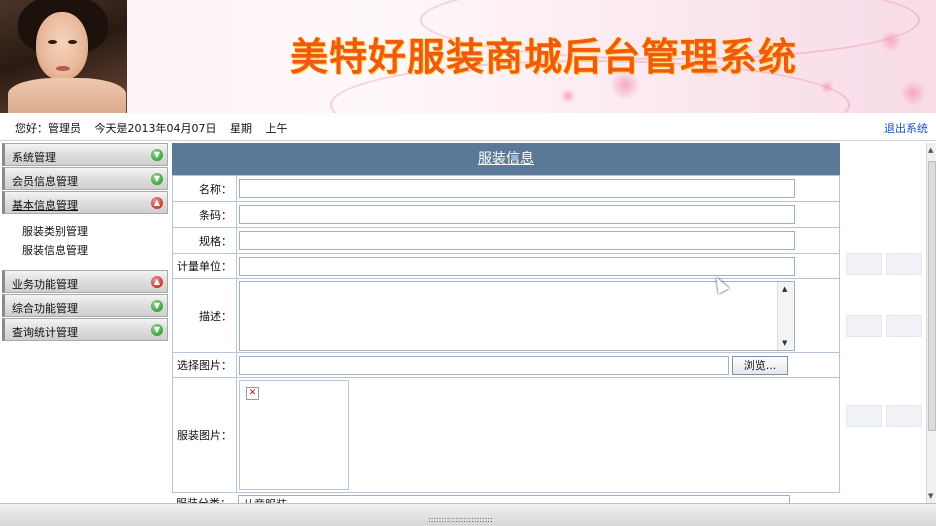 This screenshot has height=526, width=936. What do you see at coordinates (204, 315) in the screenshot?
I see `description-label: 描述：` at bounding box center [204, 315].